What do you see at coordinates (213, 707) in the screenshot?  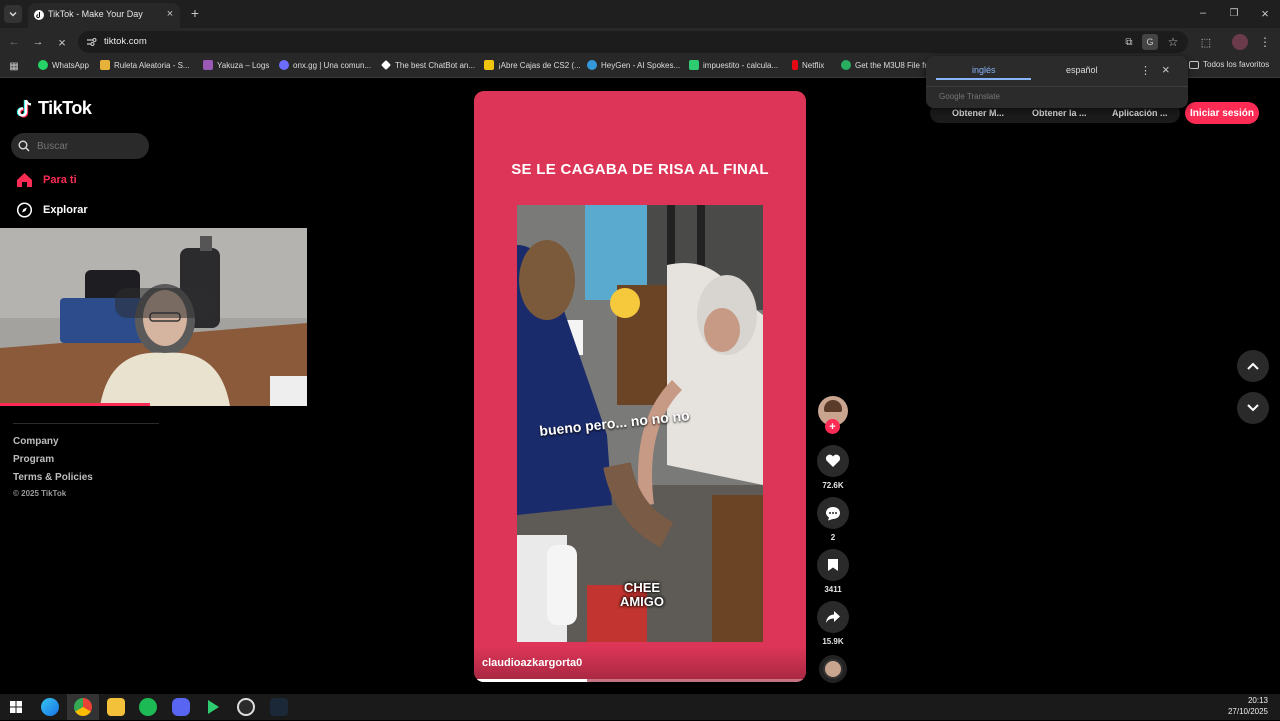 I see `media-player-icon` at bounding box center [213, 707].